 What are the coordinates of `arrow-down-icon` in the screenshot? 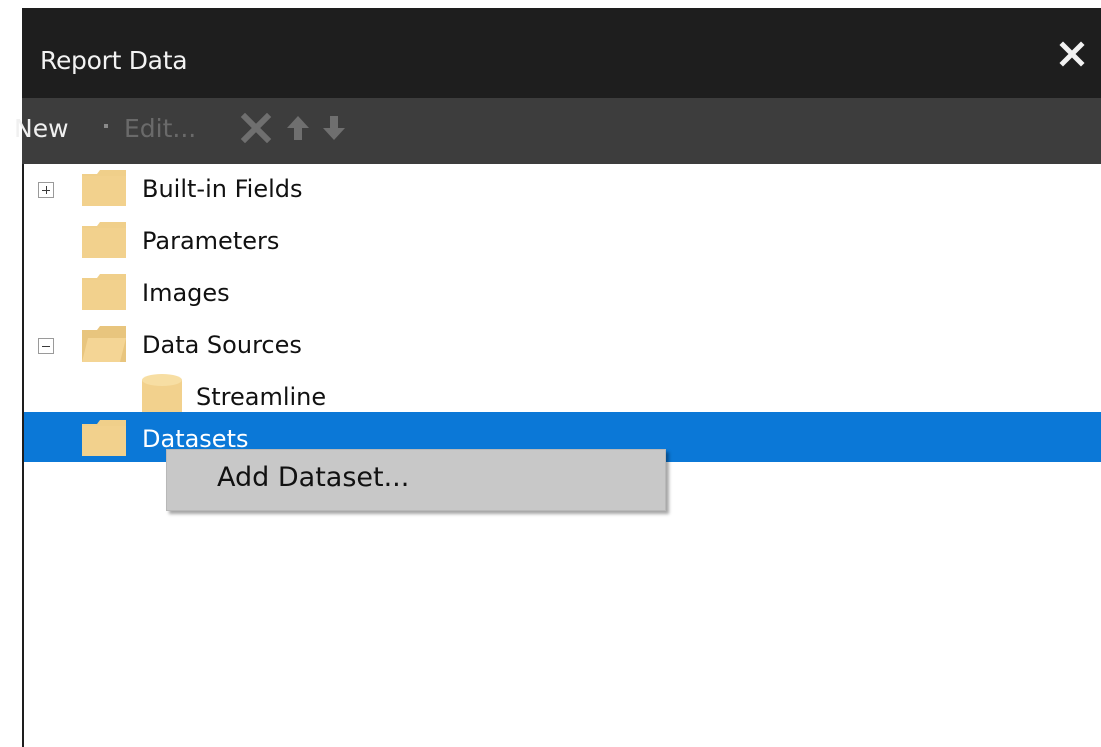 It's located at (334, 128).